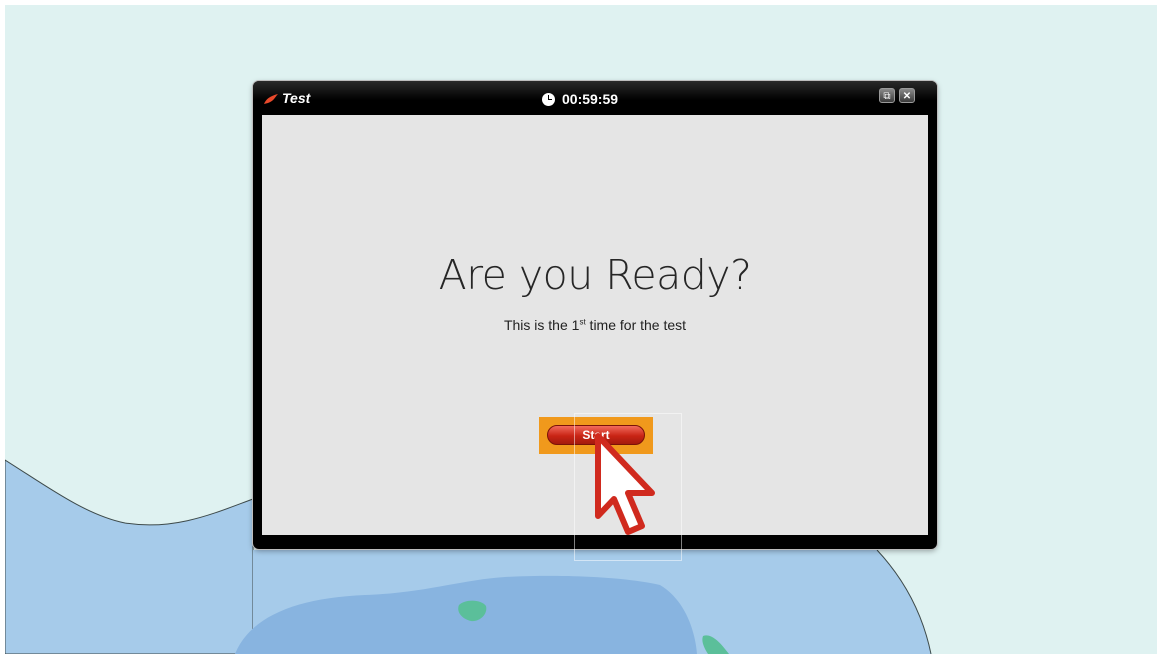  I want to click on clock-icon, so click(548, 99).